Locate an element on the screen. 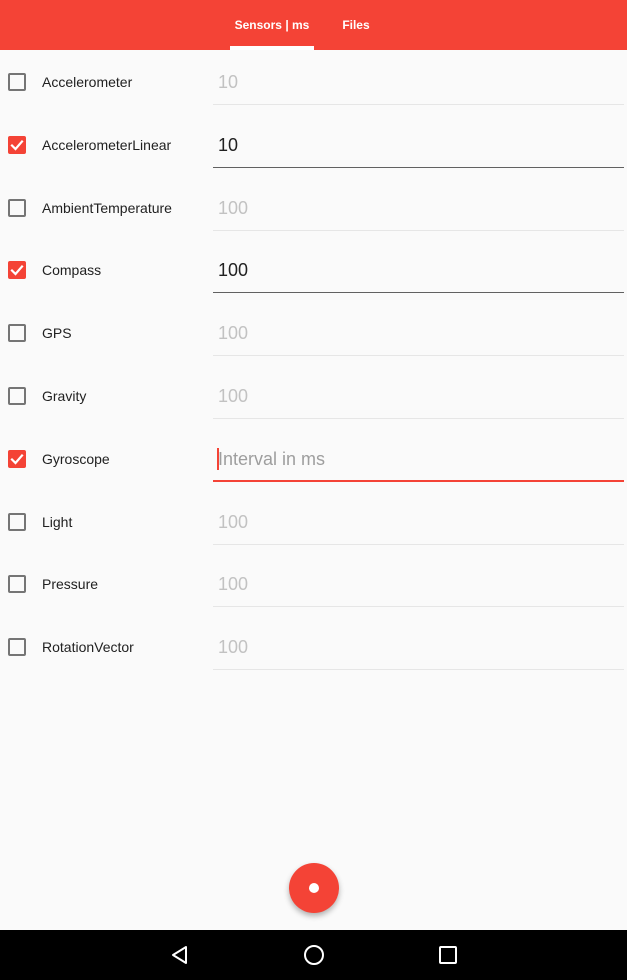 This screenshot has height=980, width=627. navigation-bar is located at coordinates (313, 955).